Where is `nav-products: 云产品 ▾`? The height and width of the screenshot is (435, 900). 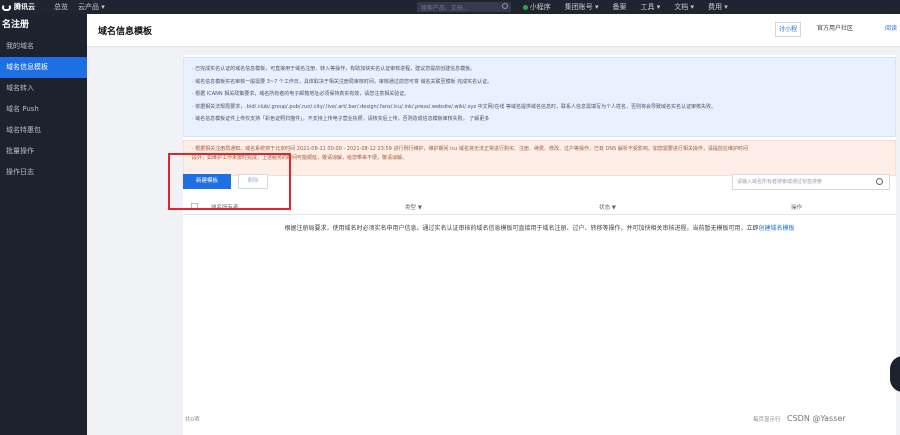 nav-products: 云产品 ▾ is located at coordinates (91, 7).